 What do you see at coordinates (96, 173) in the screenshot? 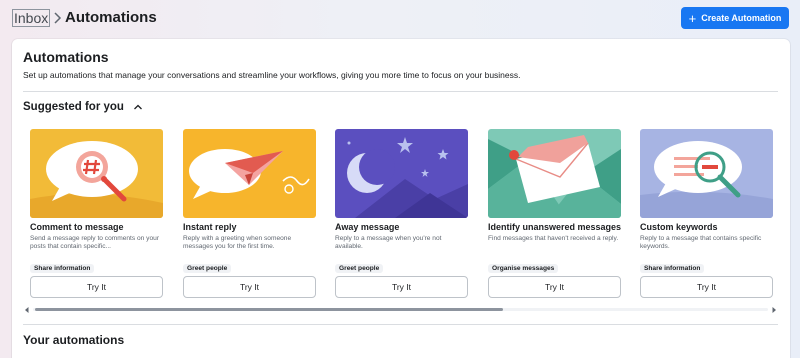
I see `comment-to-message-illustration` at bounding box center [96, 173].